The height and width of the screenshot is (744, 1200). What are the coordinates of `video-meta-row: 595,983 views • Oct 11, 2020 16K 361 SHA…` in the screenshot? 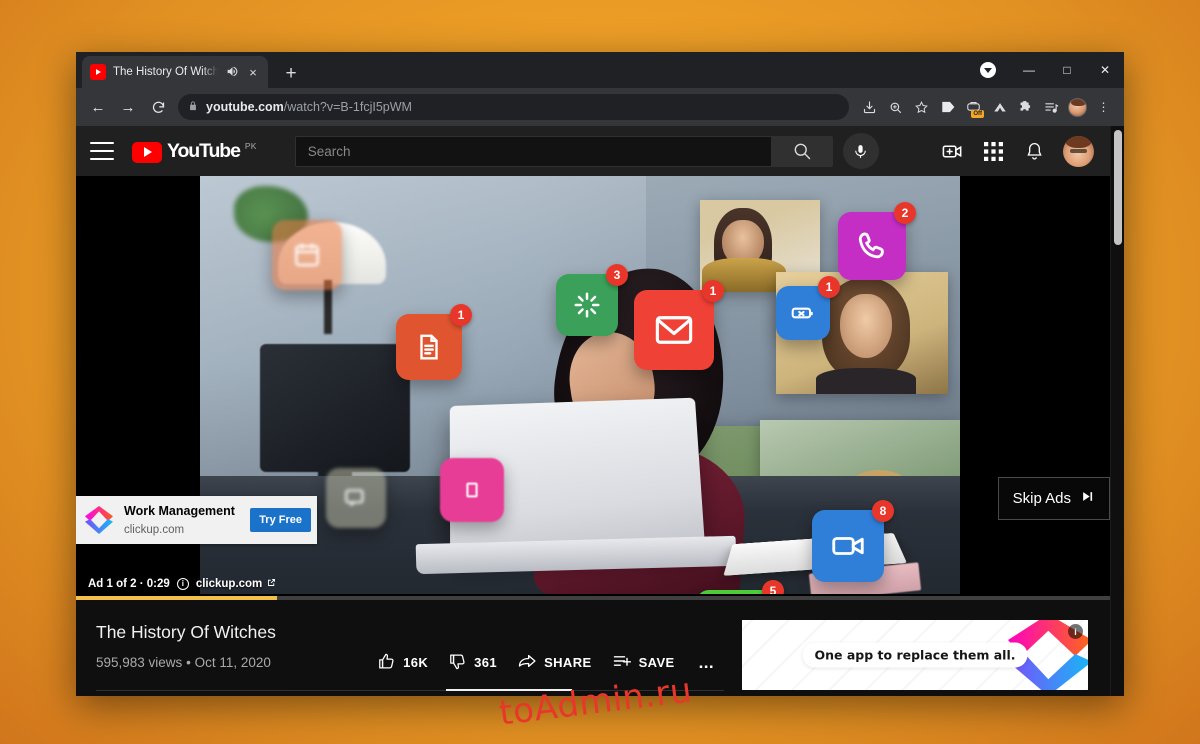 It's located at (410, 662).